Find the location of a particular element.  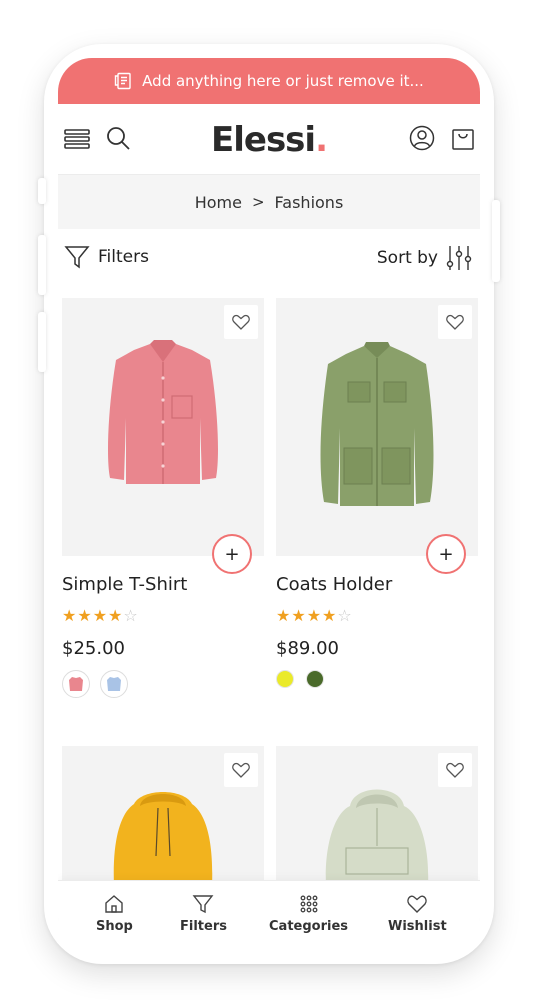

announcement-icon is located at coordinates (122, 81).